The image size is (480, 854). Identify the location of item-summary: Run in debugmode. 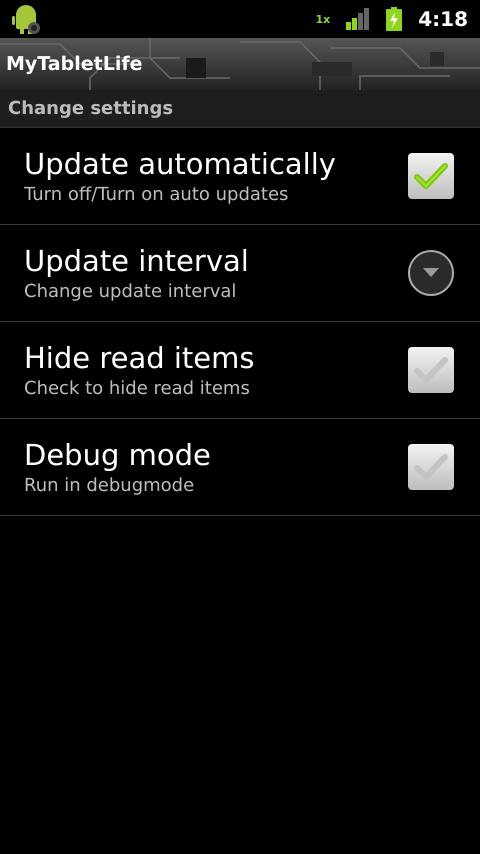
(110, 486).